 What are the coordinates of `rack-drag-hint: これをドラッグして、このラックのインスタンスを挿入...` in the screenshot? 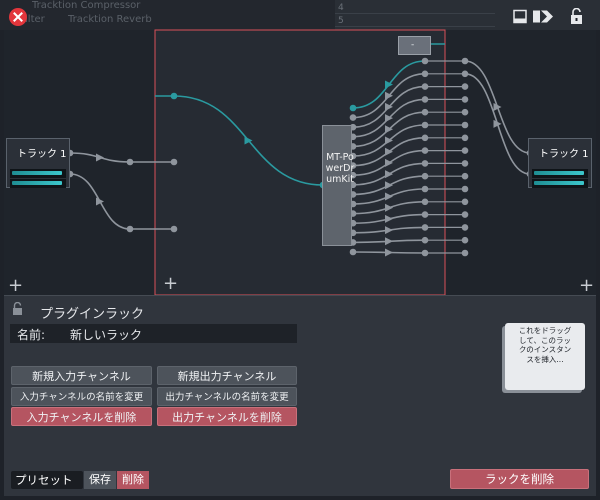 It's located at (545, 345).